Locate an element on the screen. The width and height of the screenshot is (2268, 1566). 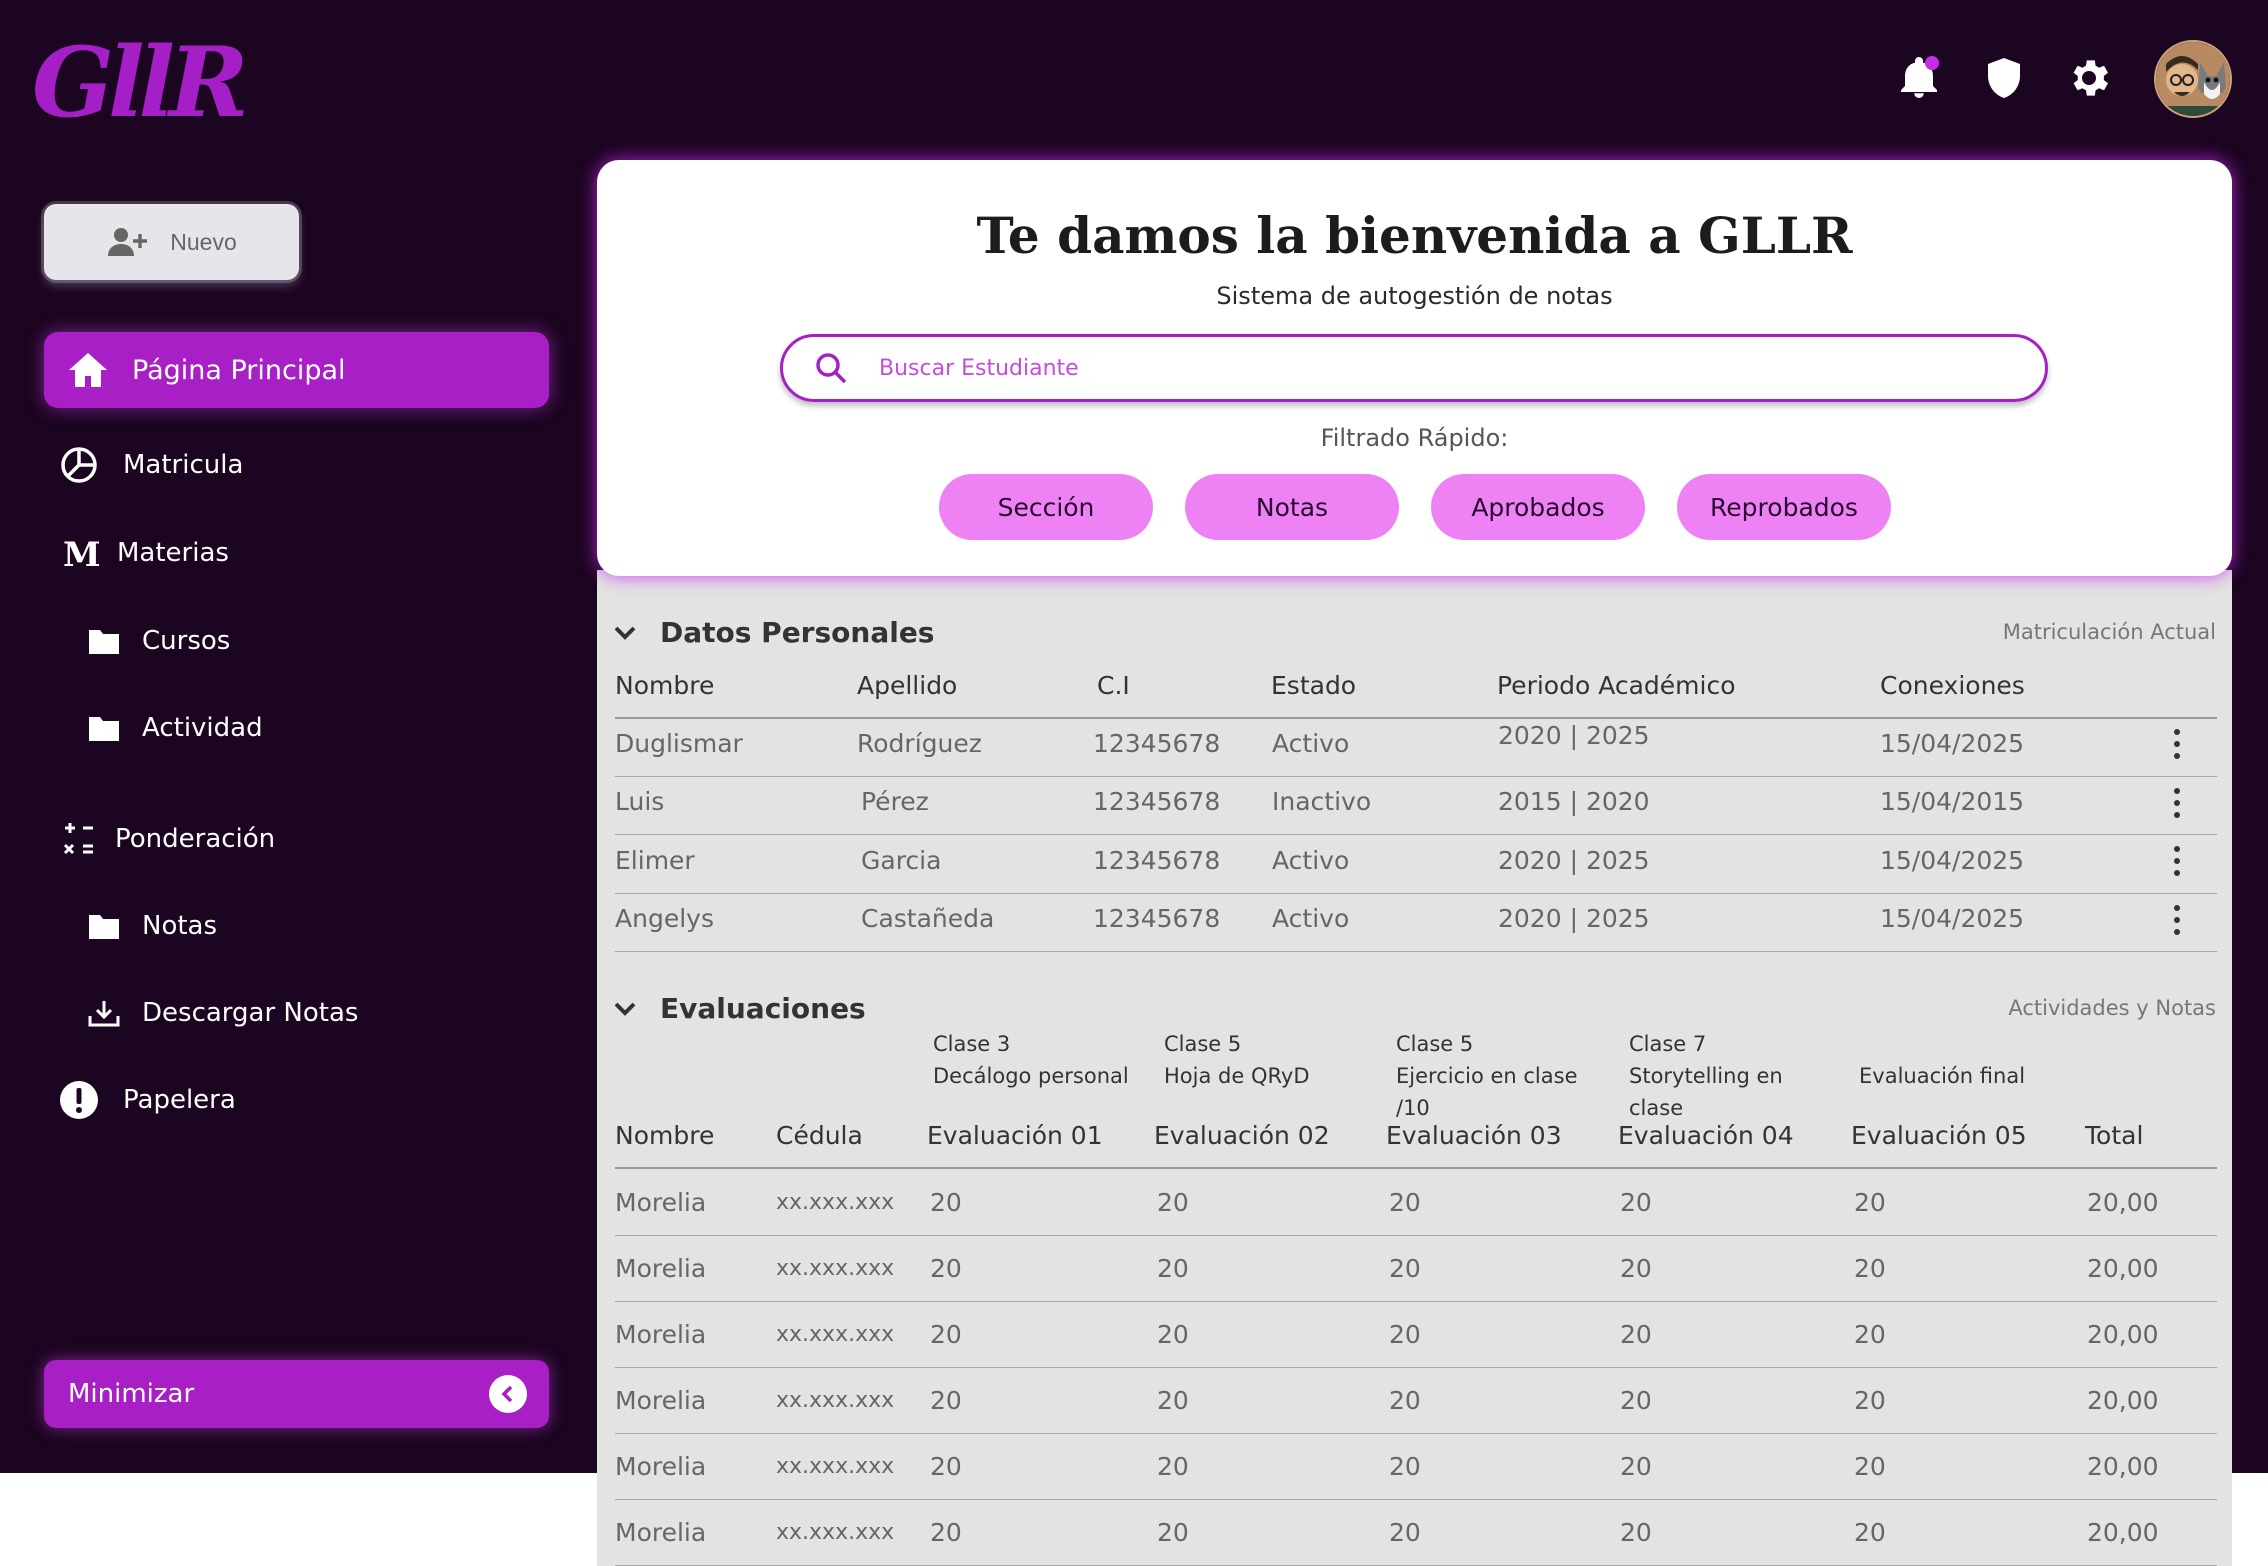
cell-apellido: Rodríguez is located at coordinates (919, 743).